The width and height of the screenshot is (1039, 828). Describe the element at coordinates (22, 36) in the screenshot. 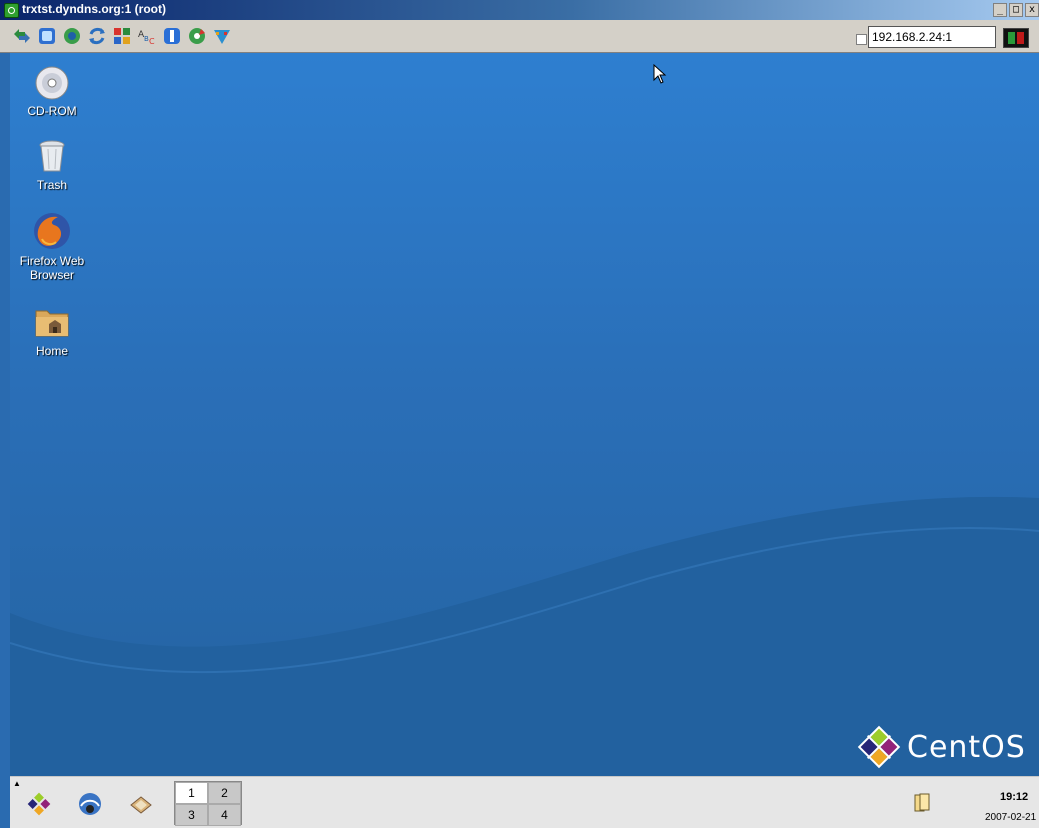

I see `options-icon` at that location.